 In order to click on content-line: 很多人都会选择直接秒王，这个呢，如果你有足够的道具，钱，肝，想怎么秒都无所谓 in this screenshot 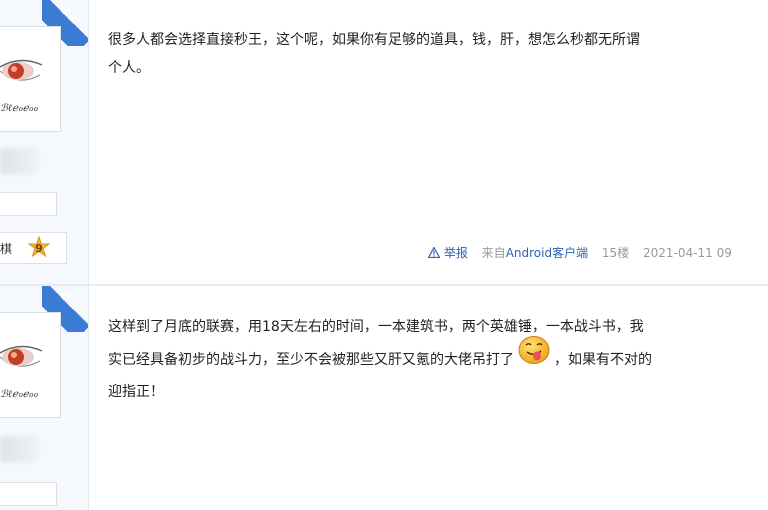, I will do `click(374, 40)`.